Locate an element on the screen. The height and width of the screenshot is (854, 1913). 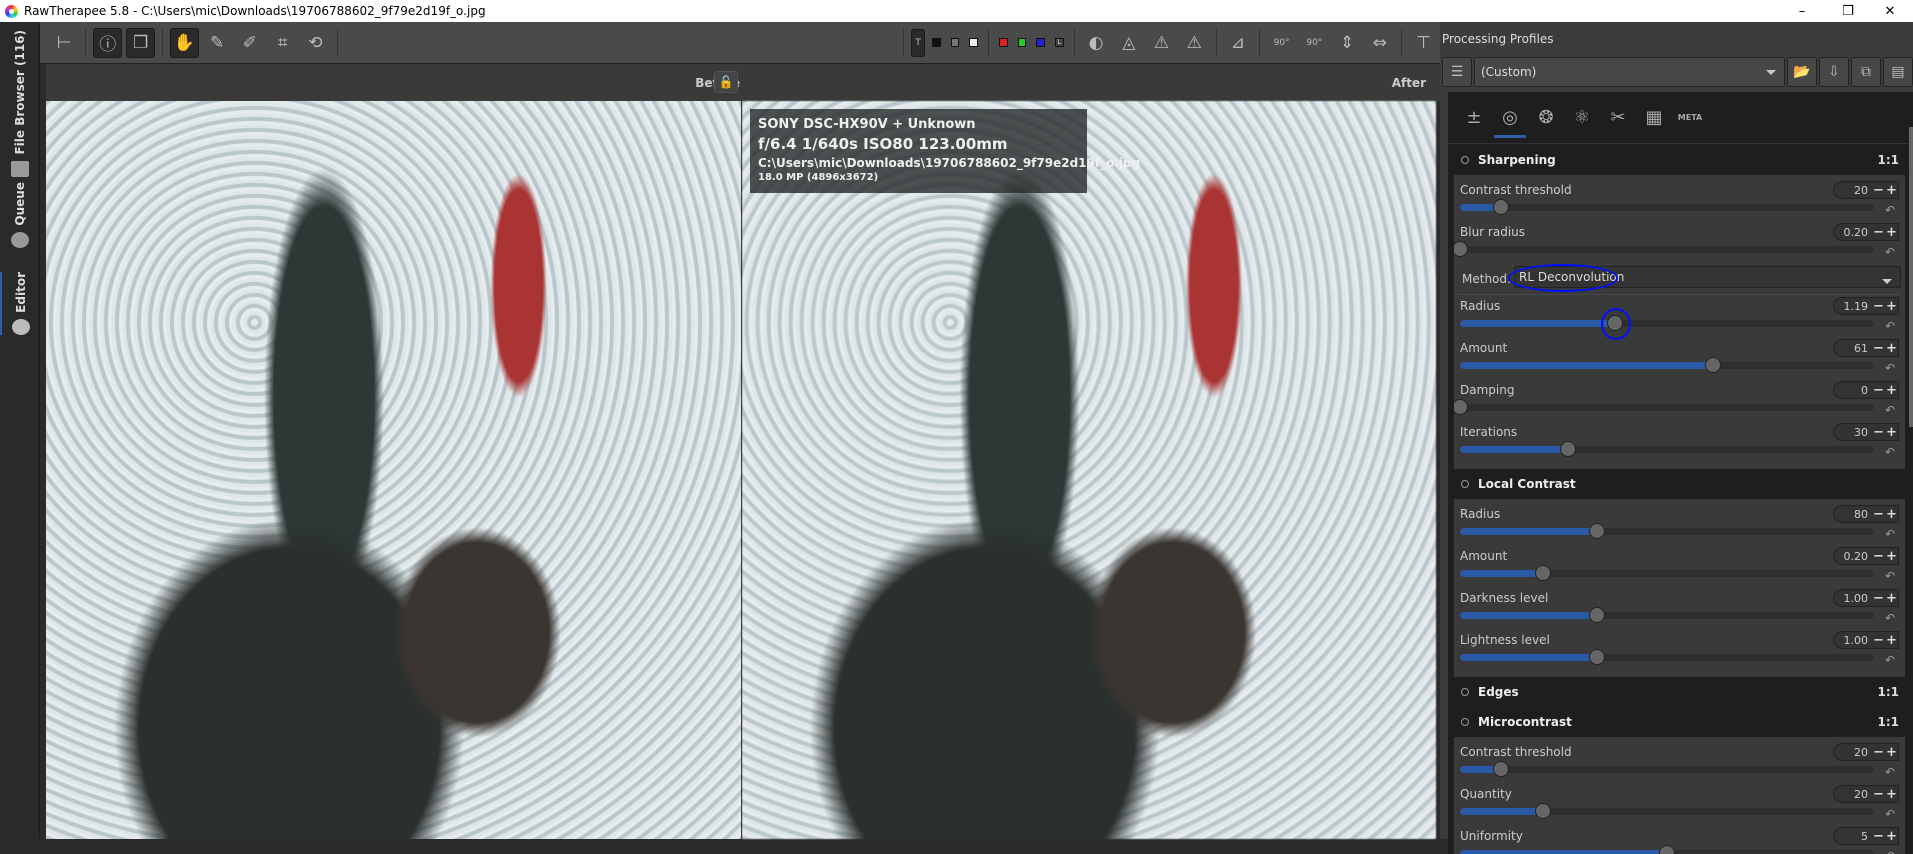
profile-select: (Custom) is located at coordinates (1629, 72).